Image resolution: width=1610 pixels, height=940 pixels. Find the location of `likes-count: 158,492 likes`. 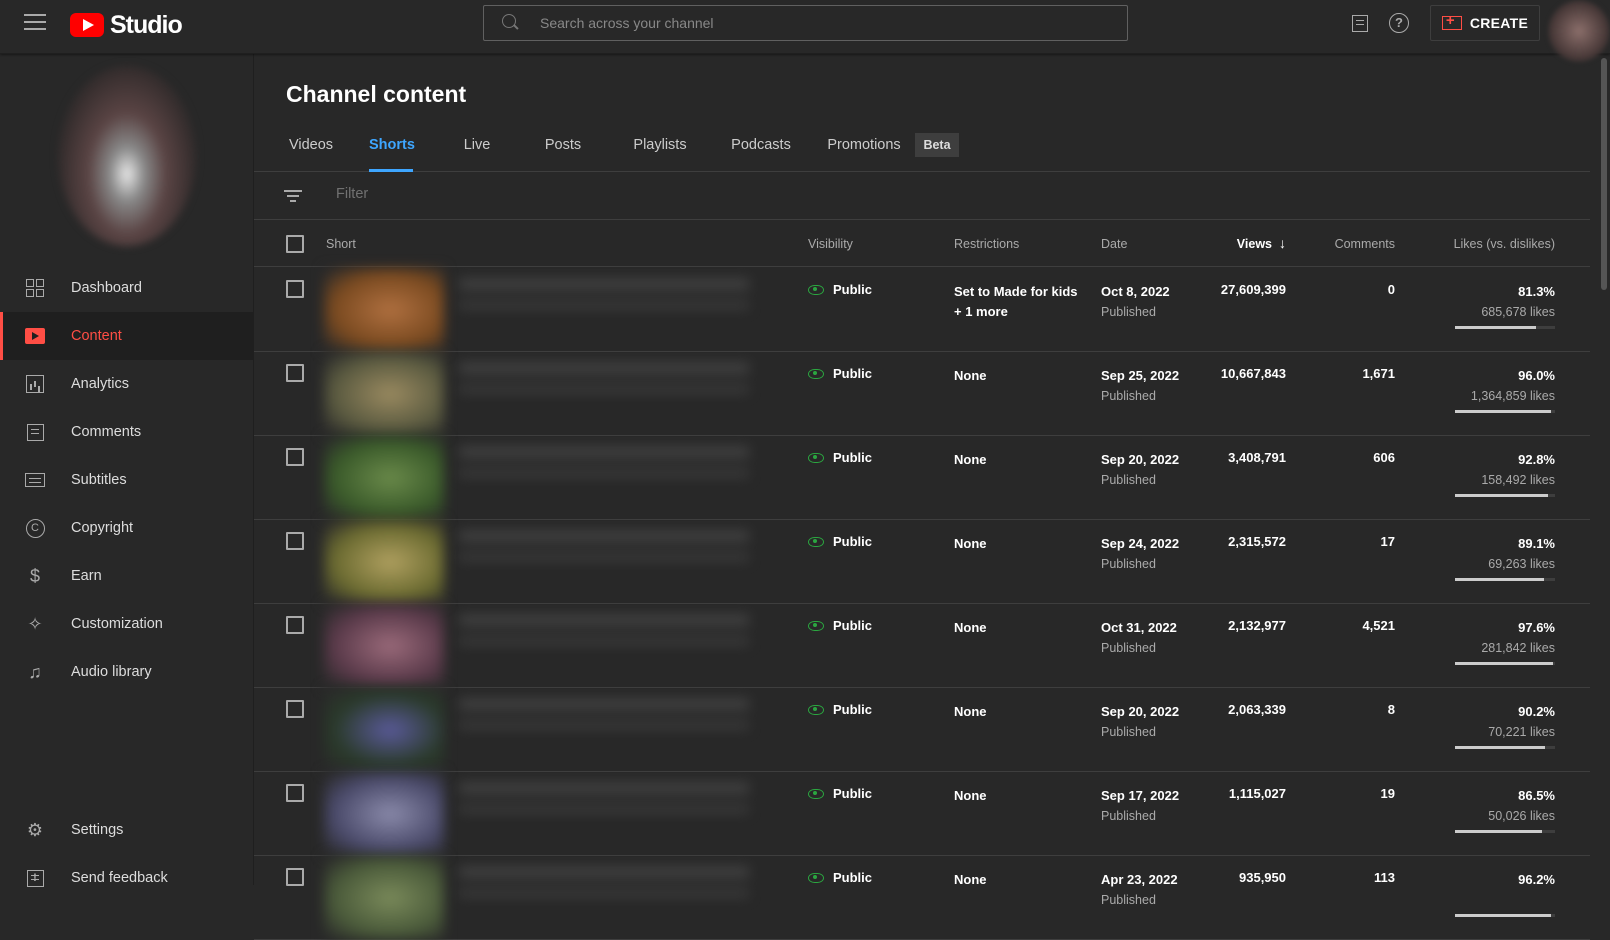

likes-count: 158,492 likes is located at coordinates (1518, 480).